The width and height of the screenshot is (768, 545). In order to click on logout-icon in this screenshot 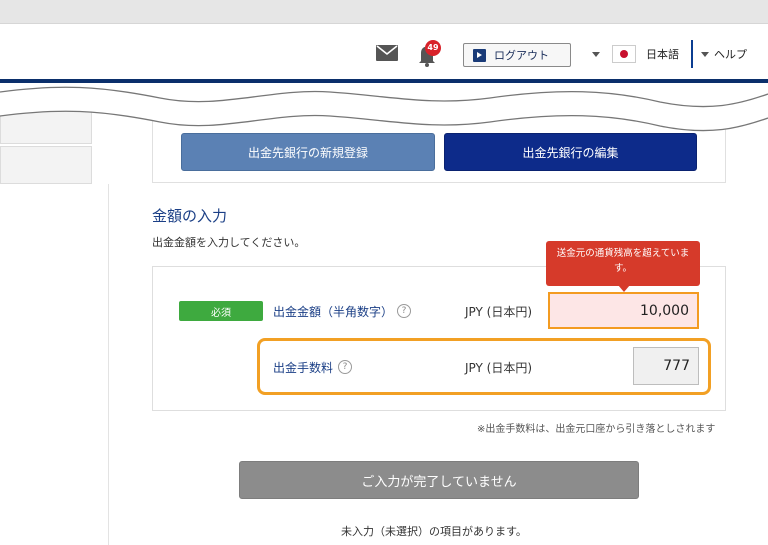, I will do `click(479, 55)`.